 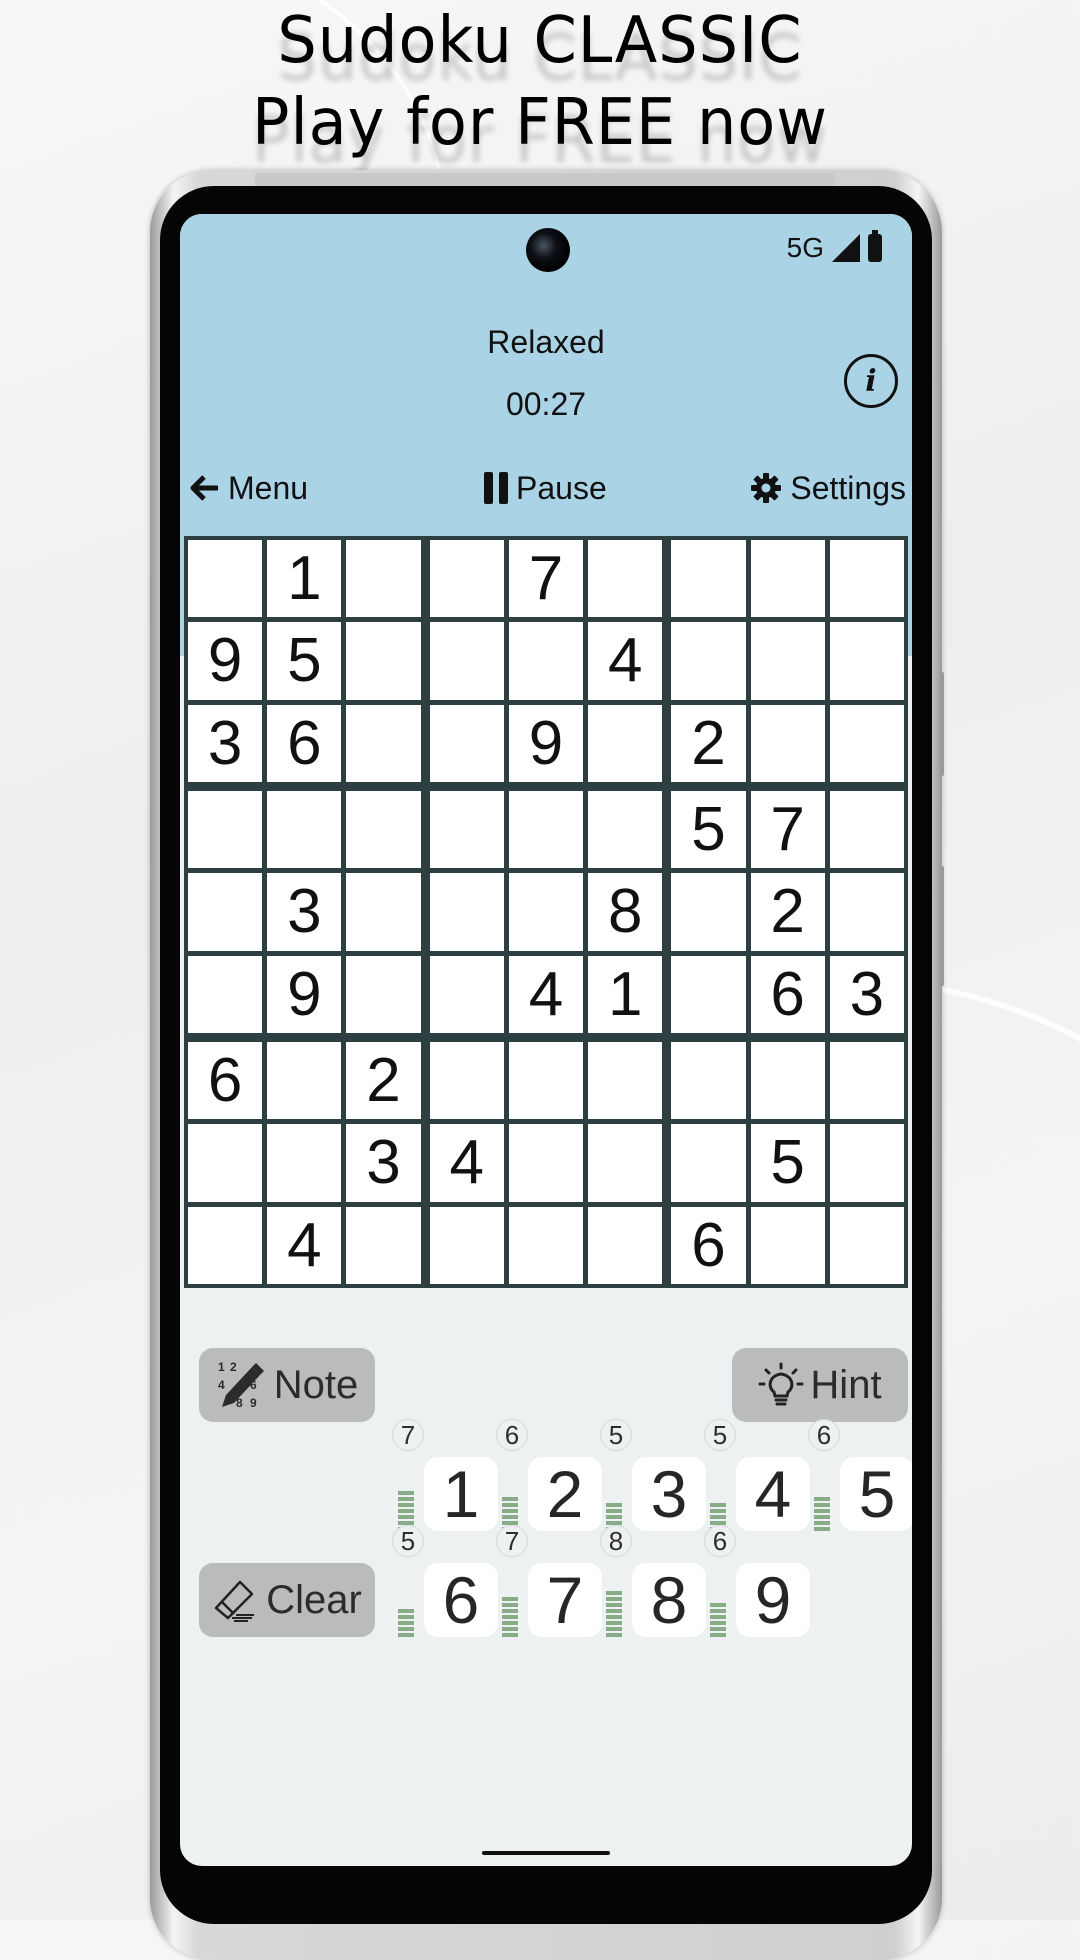 What do you see at coordinates (461, 1600) in the screenshot?
I see `number-key-6: 6` at bounding box center [461, 1600].